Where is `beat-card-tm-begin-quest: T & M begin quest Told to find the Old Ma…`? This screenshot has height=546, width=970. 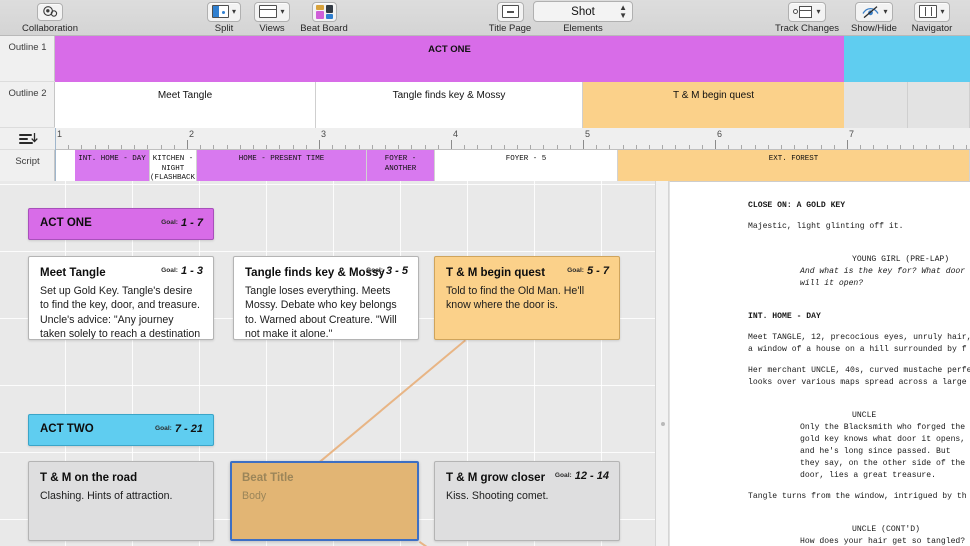
beat-card-tm-begin-quest: T & M begin quest Told to find the Old Ma… is located at coordinates (527, 298).